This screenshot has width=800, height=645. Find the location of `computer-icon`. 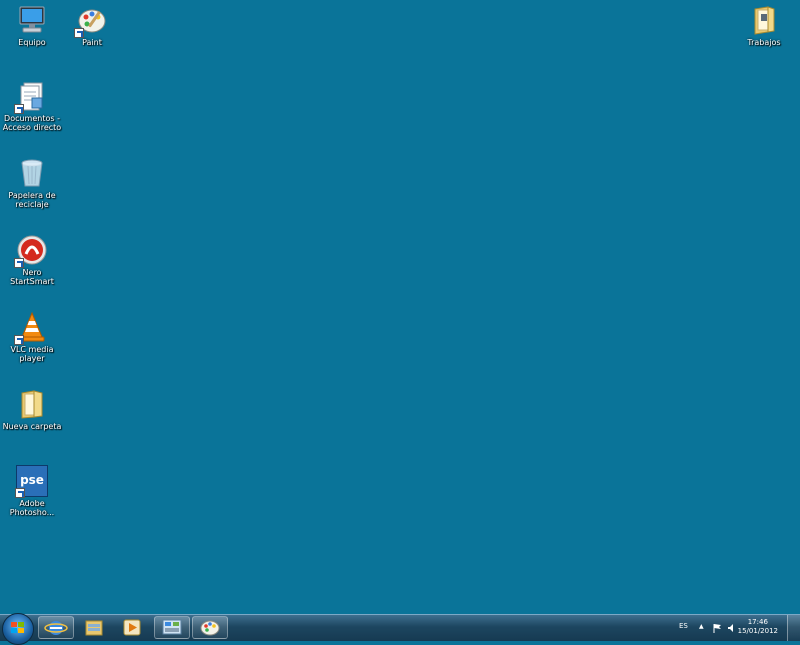

computer-icon is located at coordinates (32, 20).